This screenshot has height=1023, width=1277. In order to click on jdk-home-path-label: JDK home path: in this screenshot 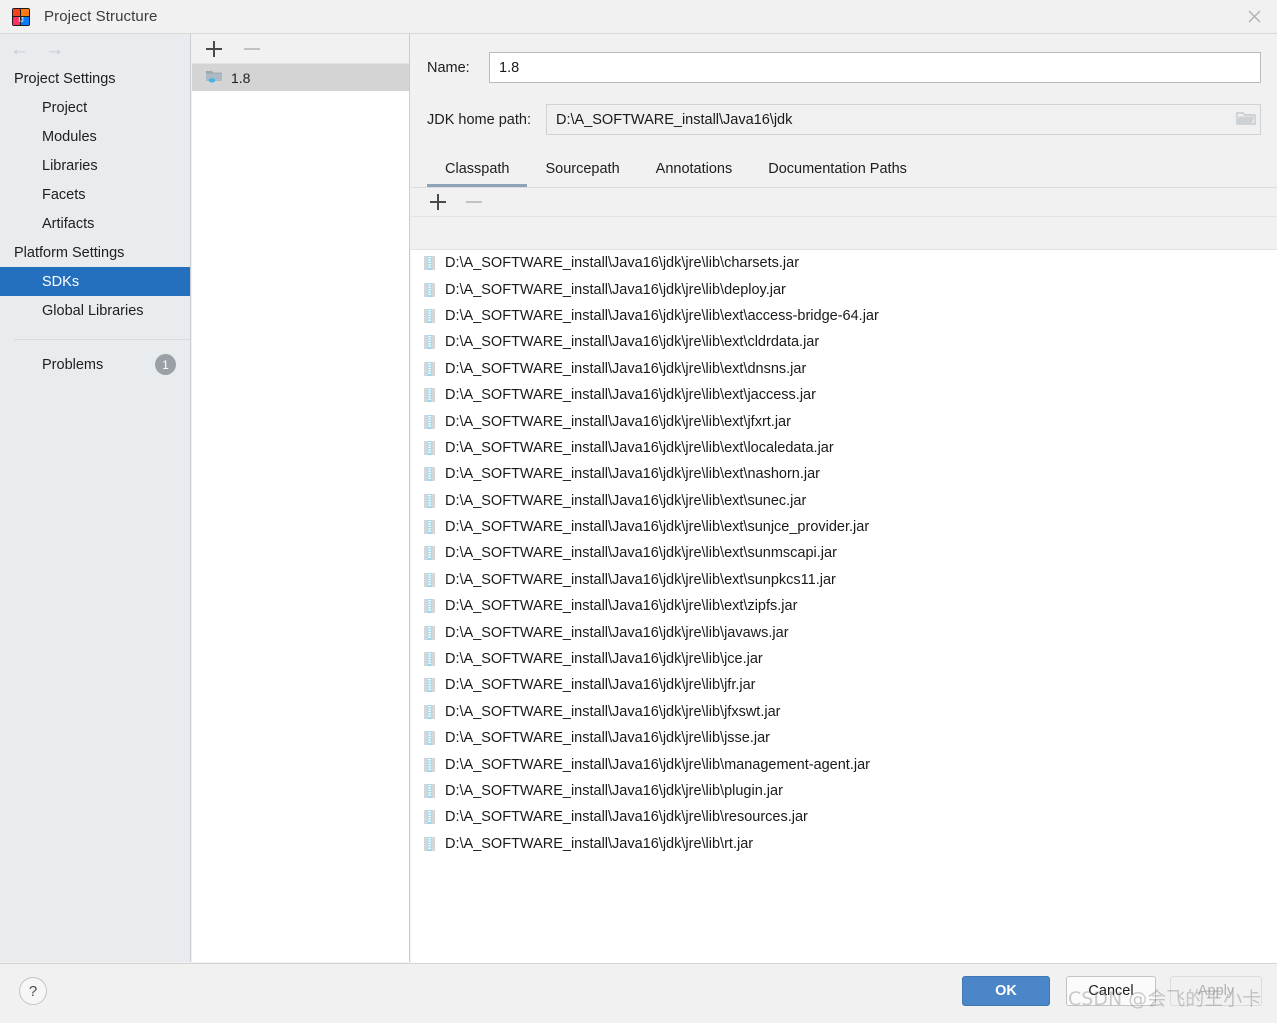, I will do `click(479, 119)`.